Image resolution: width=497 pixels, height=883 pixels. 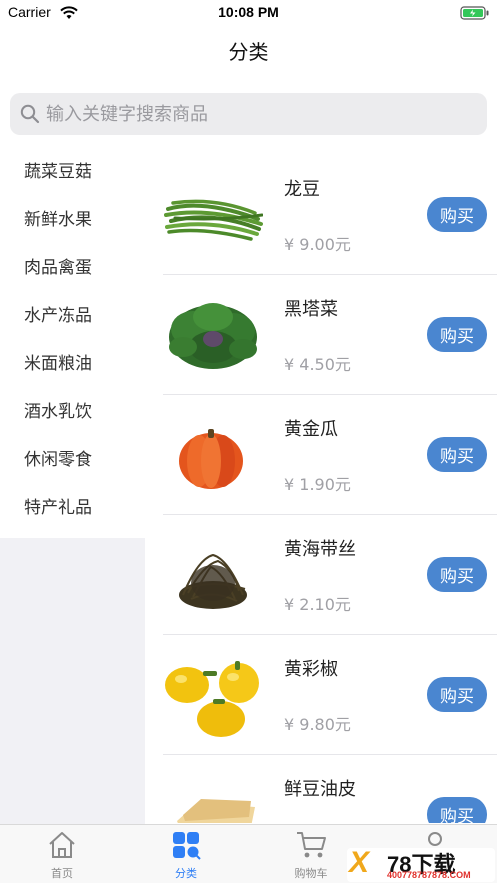 I want to click on product-name: 黑塔菜, so click(x=311, y=309).